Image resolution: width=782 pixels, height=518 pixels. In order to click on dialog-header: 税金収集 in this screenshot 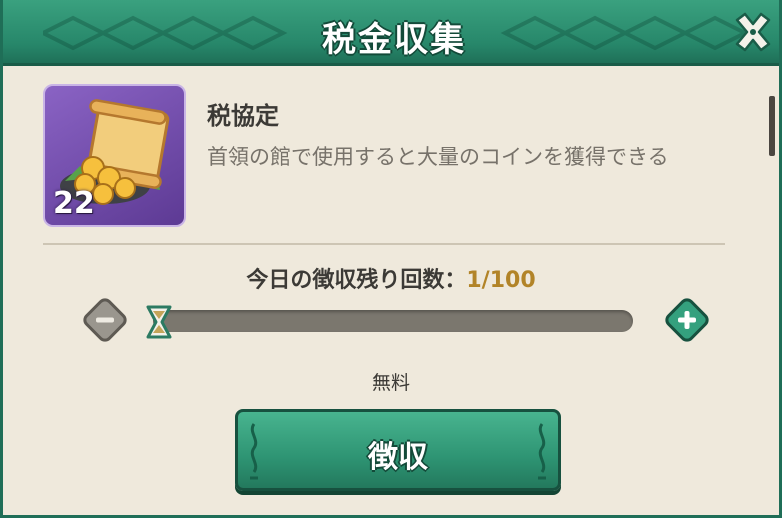, I will do `click(391, 33)`.